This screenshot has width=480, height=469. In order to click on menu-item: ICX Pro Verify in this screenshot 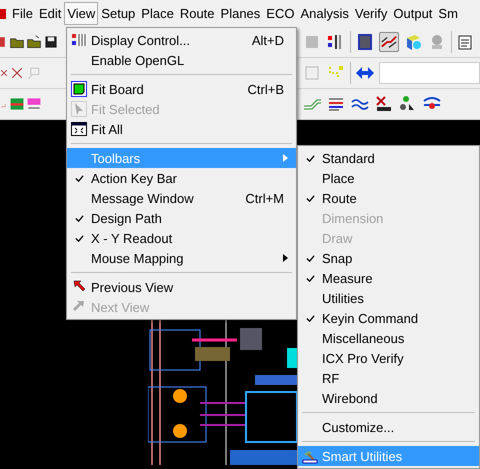, I will do `click(388, 358)`.